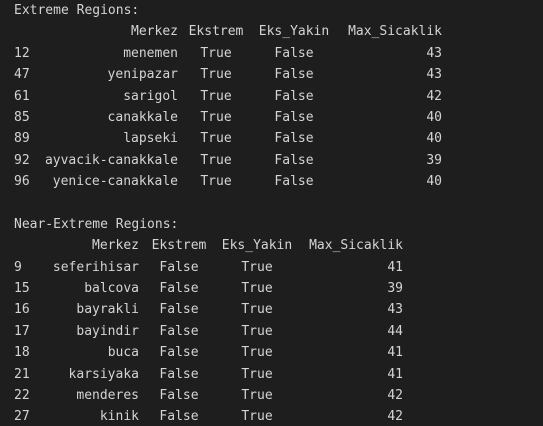  I want to click on row-index: 18, so click(22, 353).